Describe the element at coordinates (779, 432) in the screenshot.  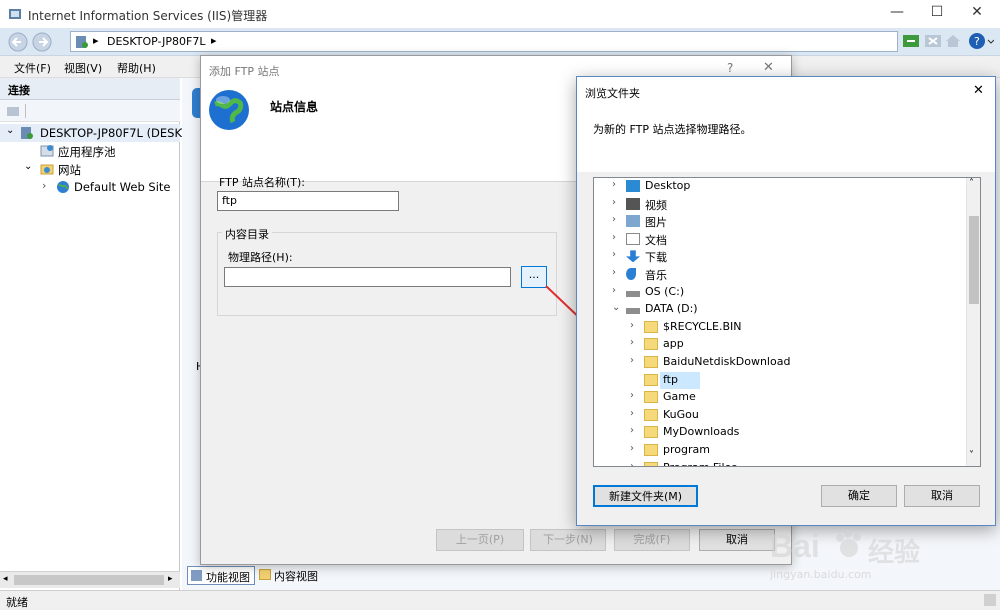
I see `folder-row: › MyDownloads` at that location.